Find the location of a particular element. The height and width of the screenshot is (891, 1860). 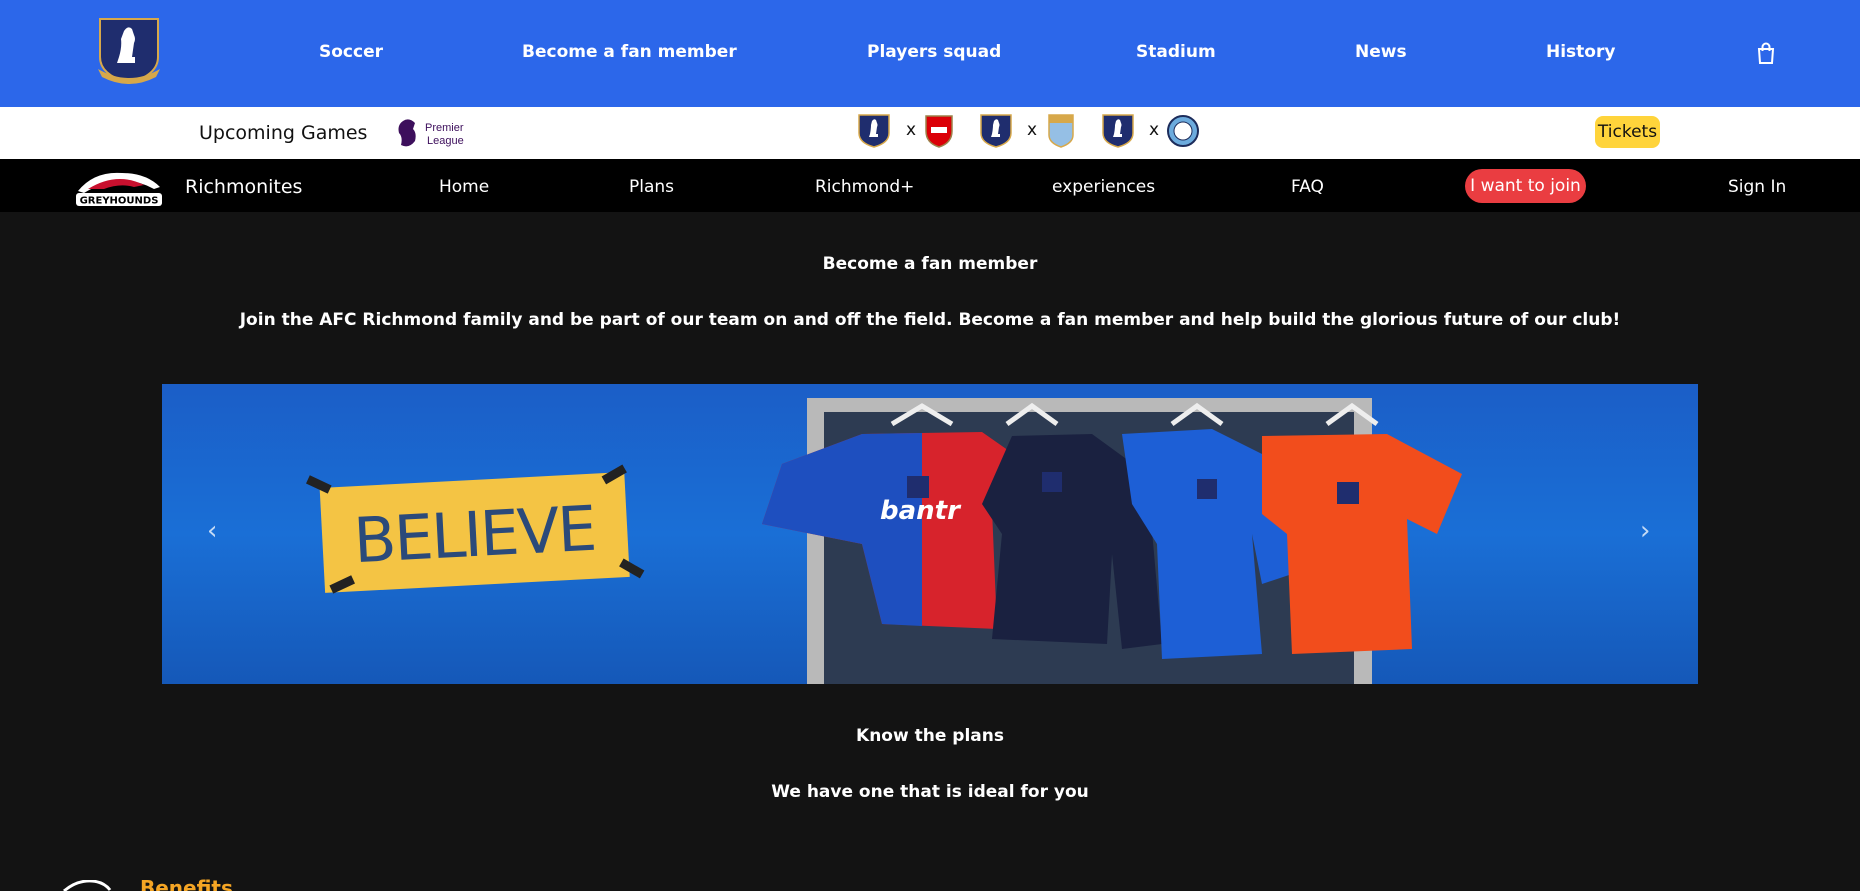

believe-sign-text: BELIEVE is located at coordinates (474, 535).